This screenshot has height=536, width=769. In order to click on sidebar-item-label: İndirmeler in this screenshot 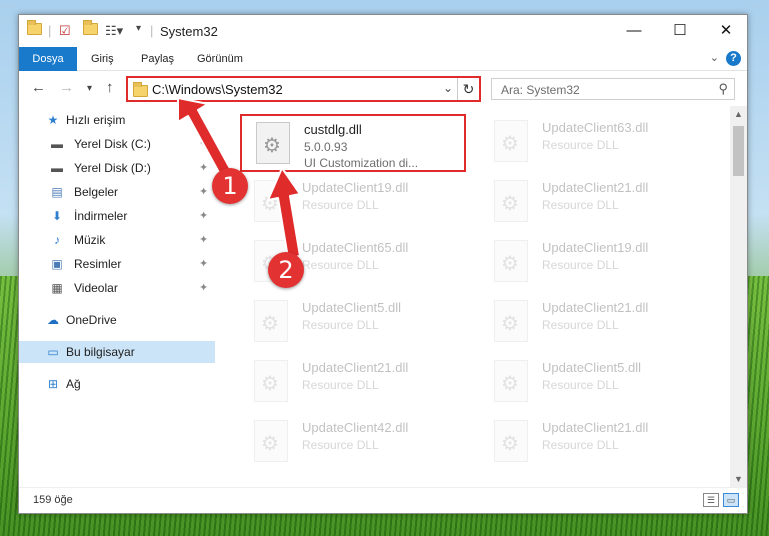, I will do `click(101, 216)`.